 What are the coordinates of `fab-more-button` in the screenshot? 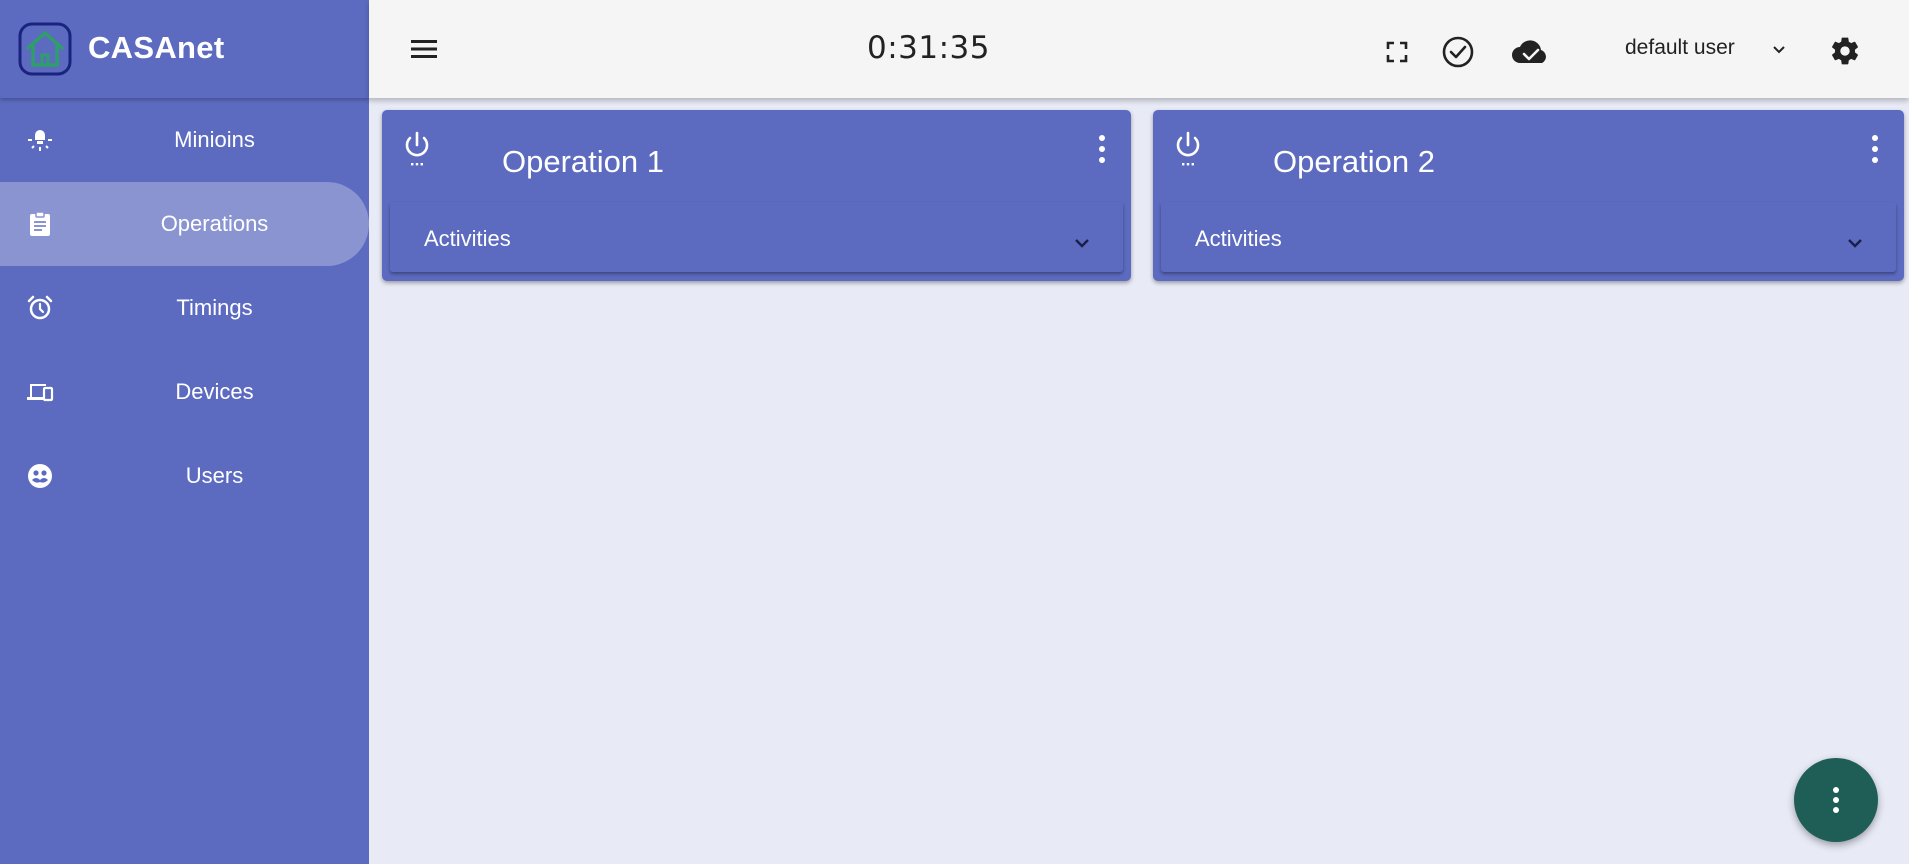 It's located at (1836, 800).